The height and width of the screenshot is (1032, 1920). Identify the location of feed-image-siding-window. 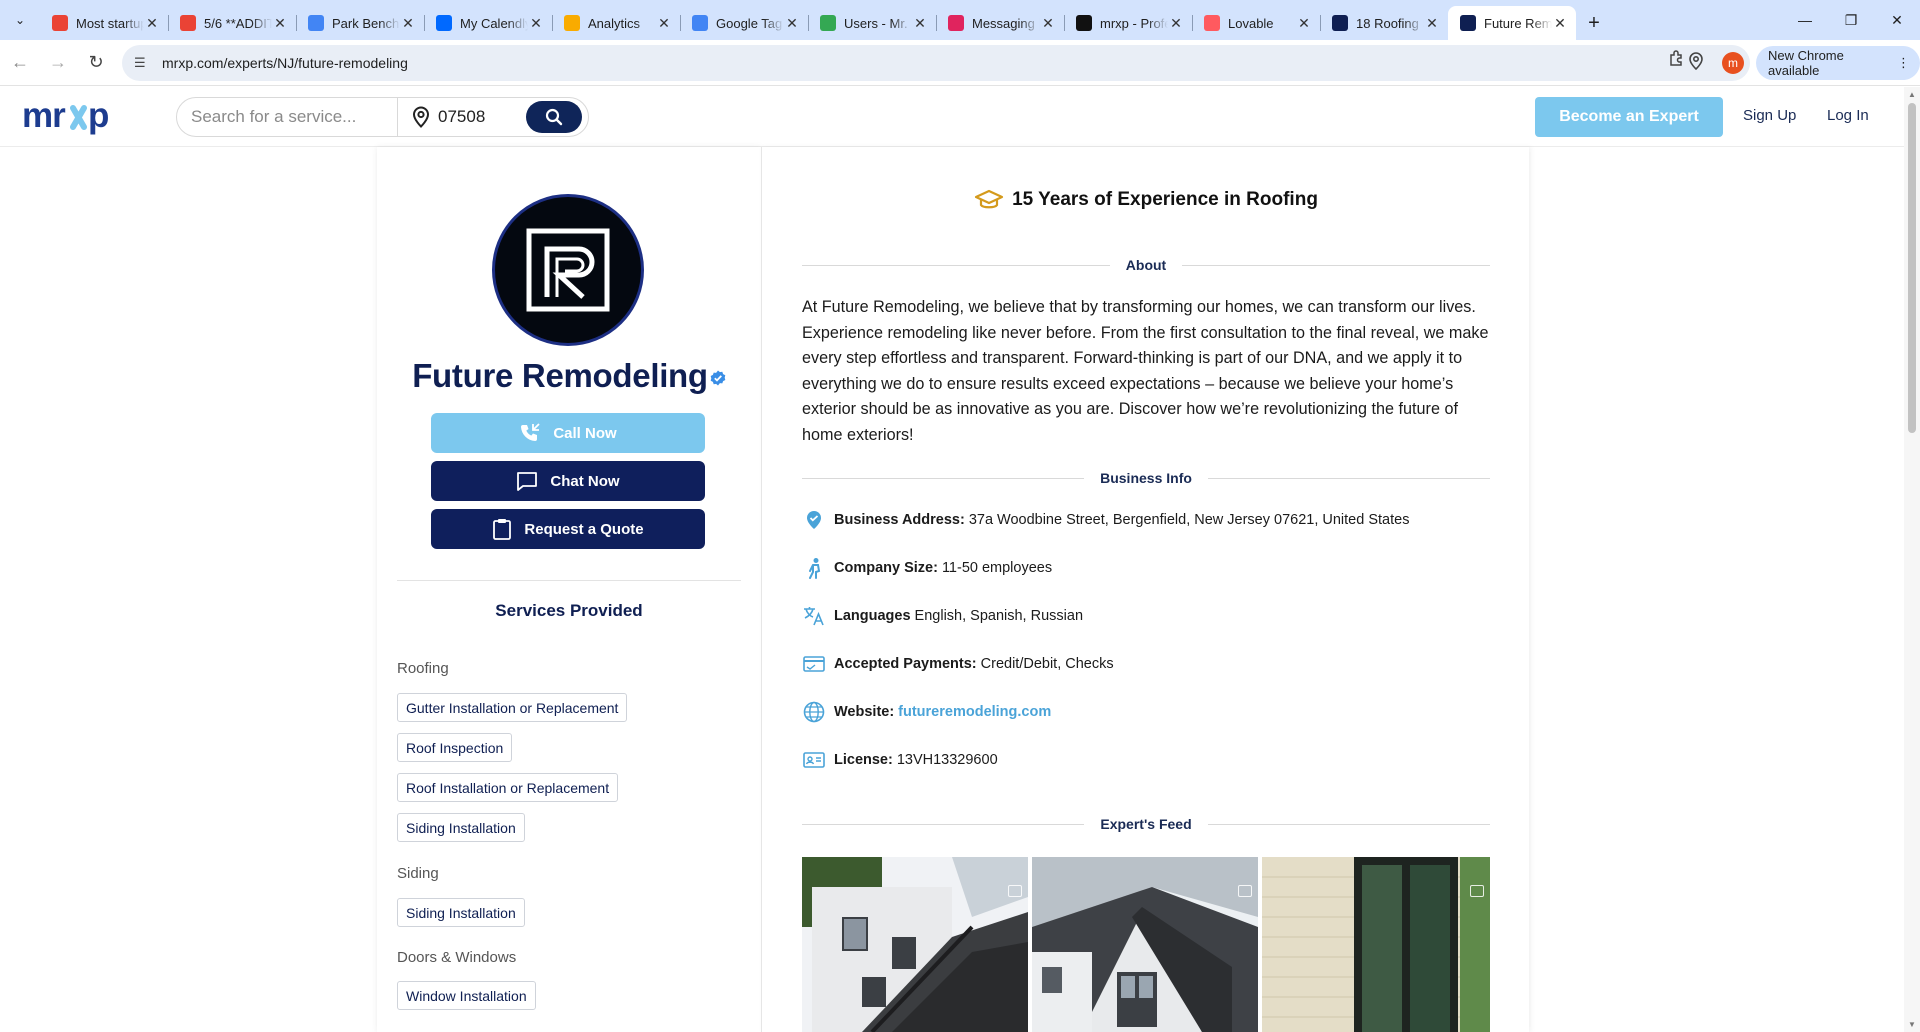
(1376, 944).